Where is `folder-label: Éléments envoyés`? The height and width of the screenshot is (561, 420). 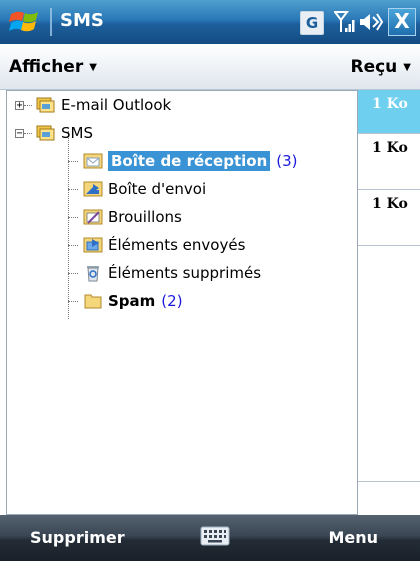
folder-label: Éléments envoyés is located at coordinates (177, 245).